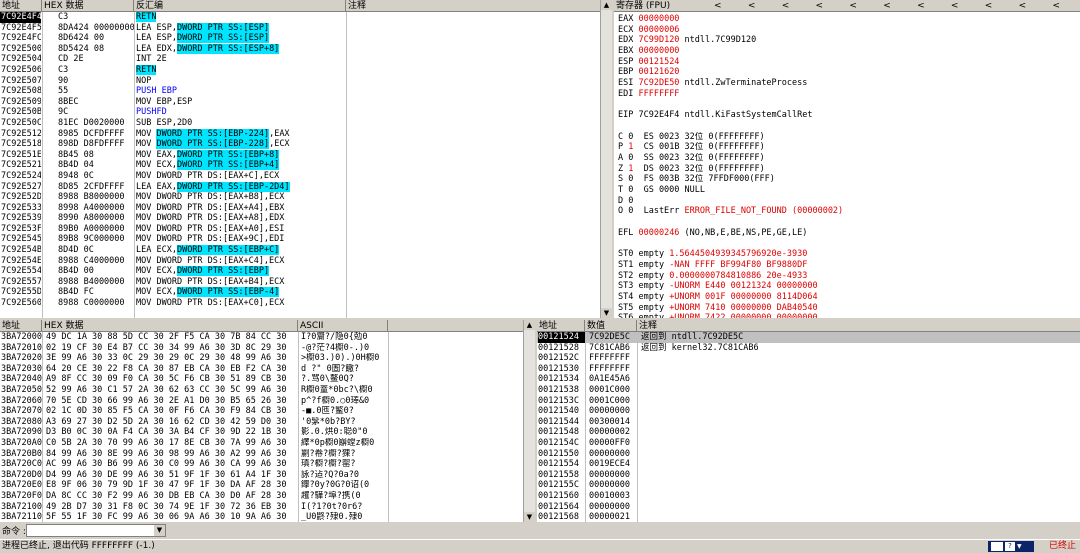 Image resolution: width=1080 pixels, height=553 pixels. Describe the element at coordinates (847, 297) in the screenshot. I see `register-row: ST4 empty +UNORM 001F 00000000 8114D064` at that location.